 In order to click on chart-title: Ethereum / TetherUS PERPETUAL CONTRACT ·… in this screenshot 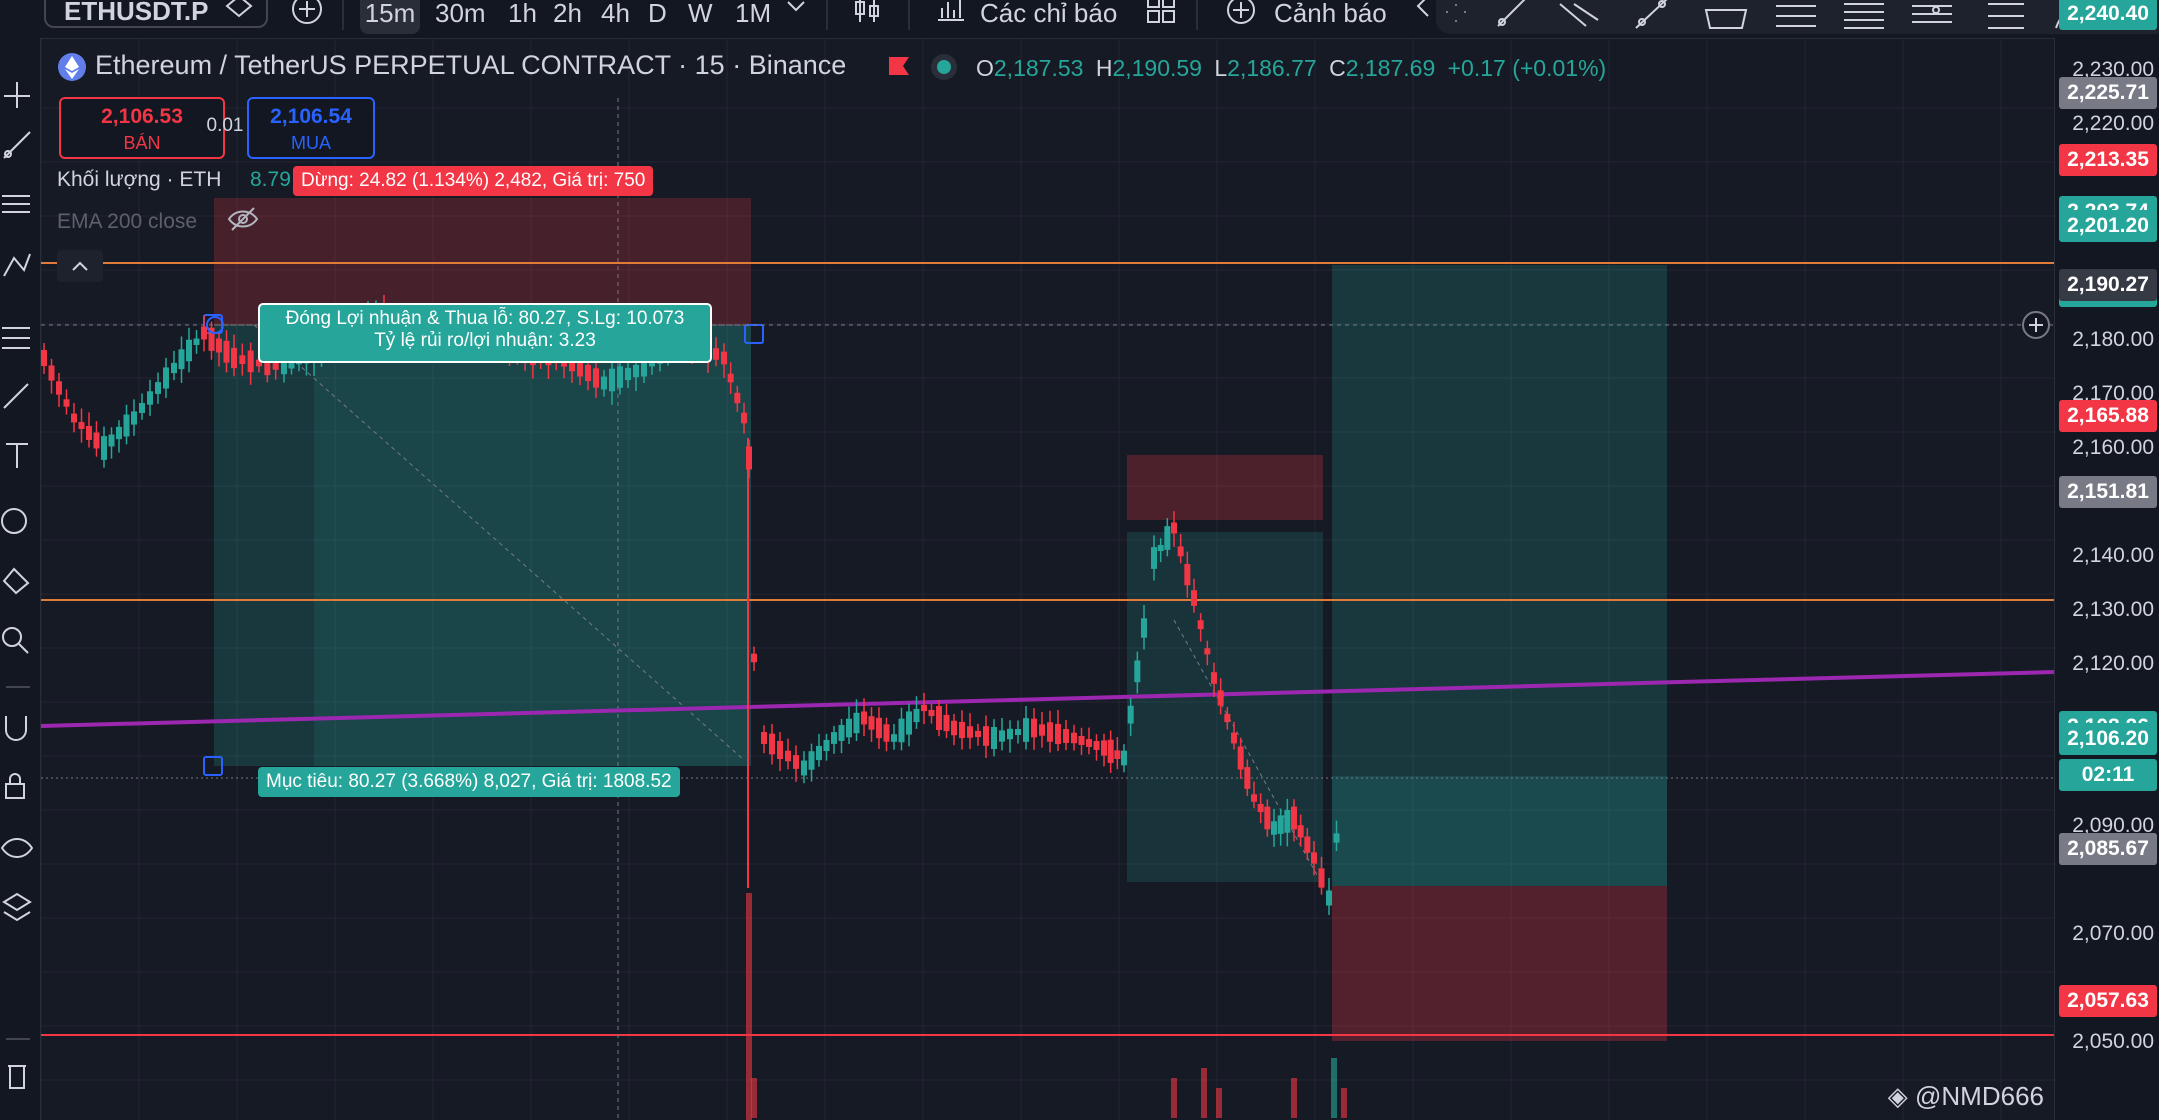, I will do `click(470, 65)`.